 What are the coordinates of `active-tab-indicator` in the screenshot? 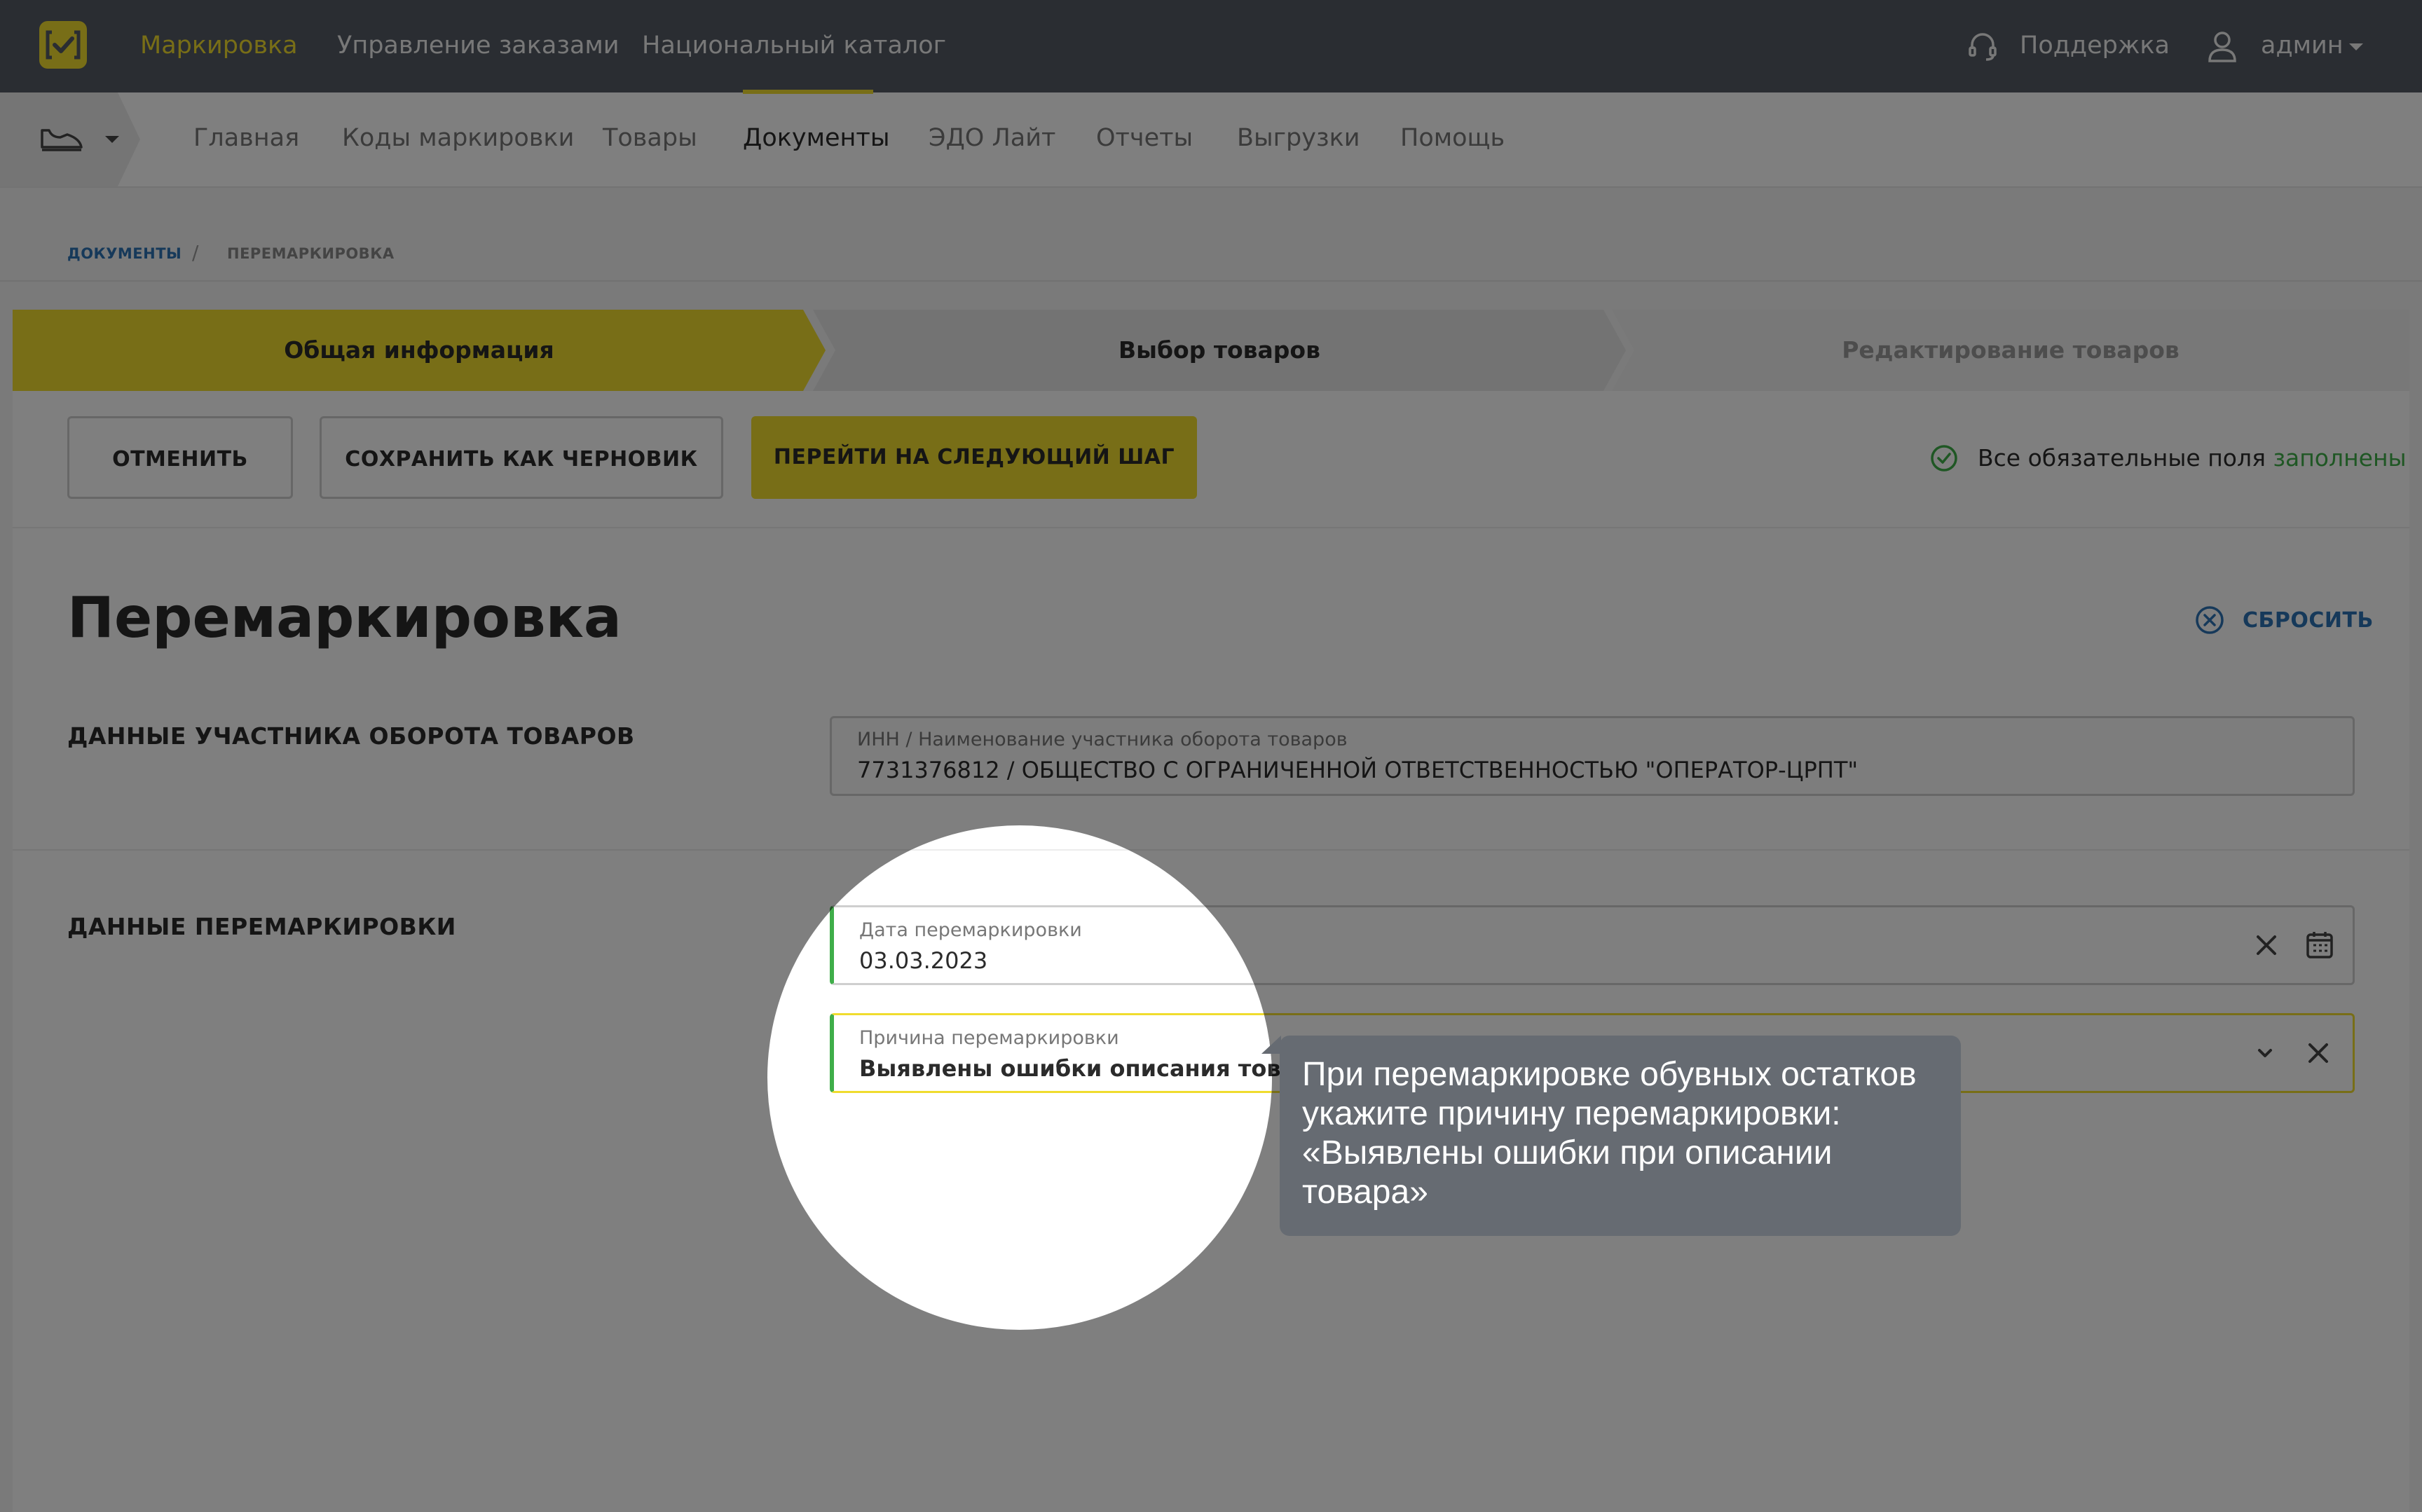 It's located at (808, 92).